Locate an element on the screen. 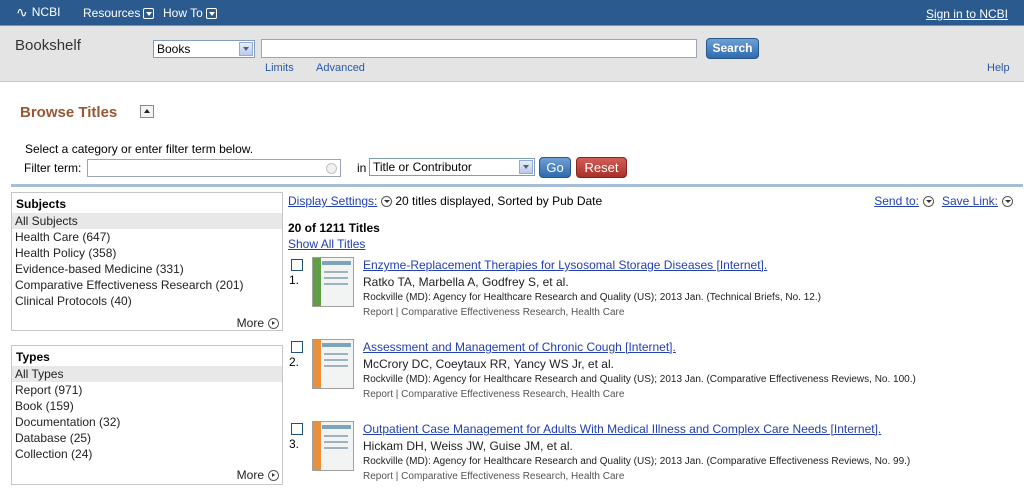  filter-field-value: Title or Contributor is located at coordinates (422, 167).